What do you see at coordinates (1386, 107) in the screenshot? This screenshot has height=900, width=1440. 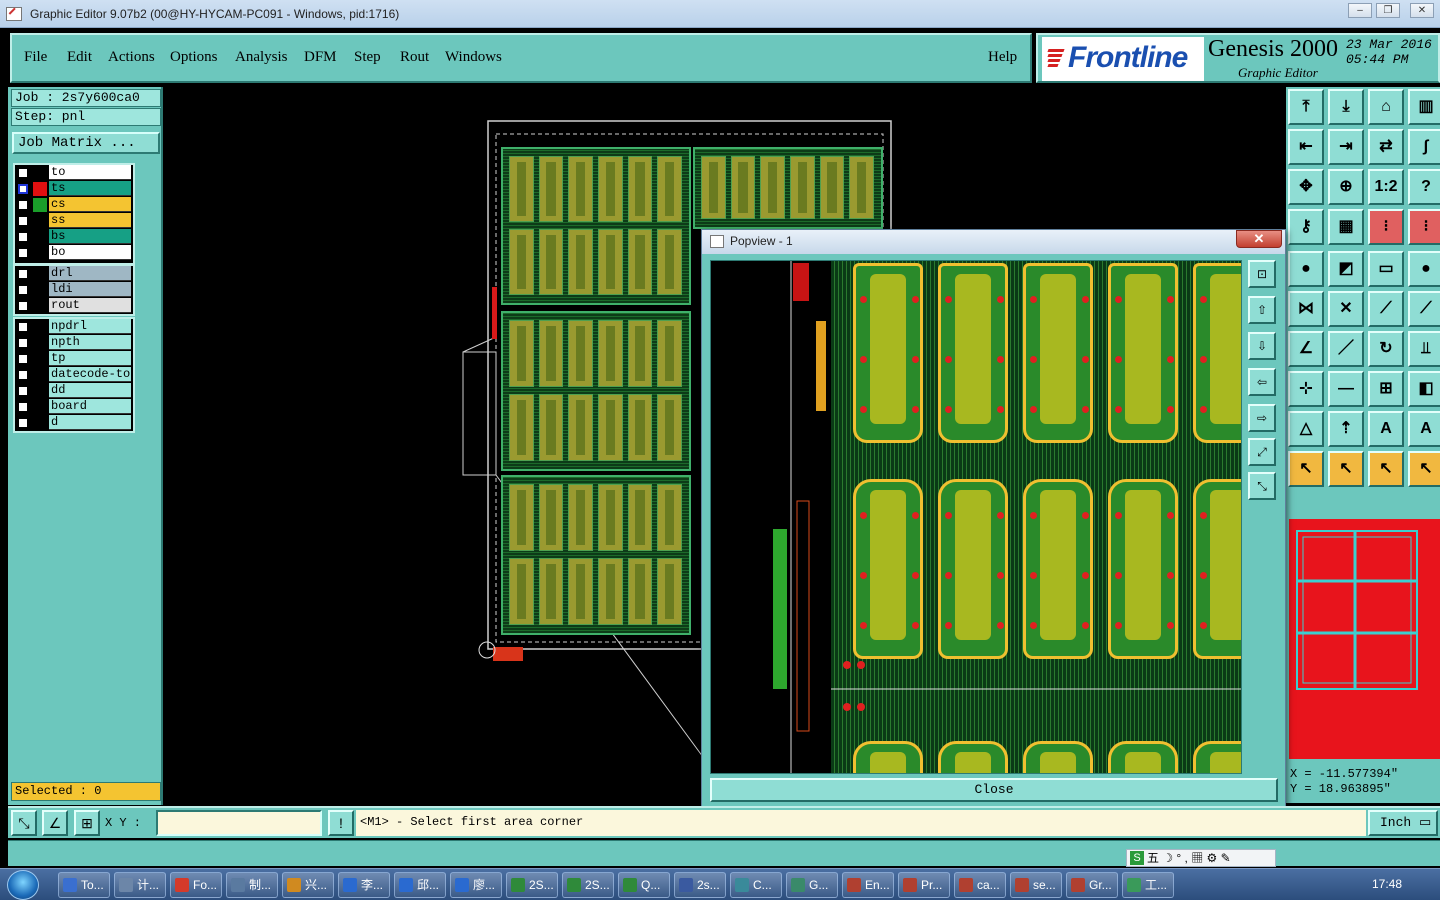 I see `home-icon: ⌂` at bounding box center [1386, 107].